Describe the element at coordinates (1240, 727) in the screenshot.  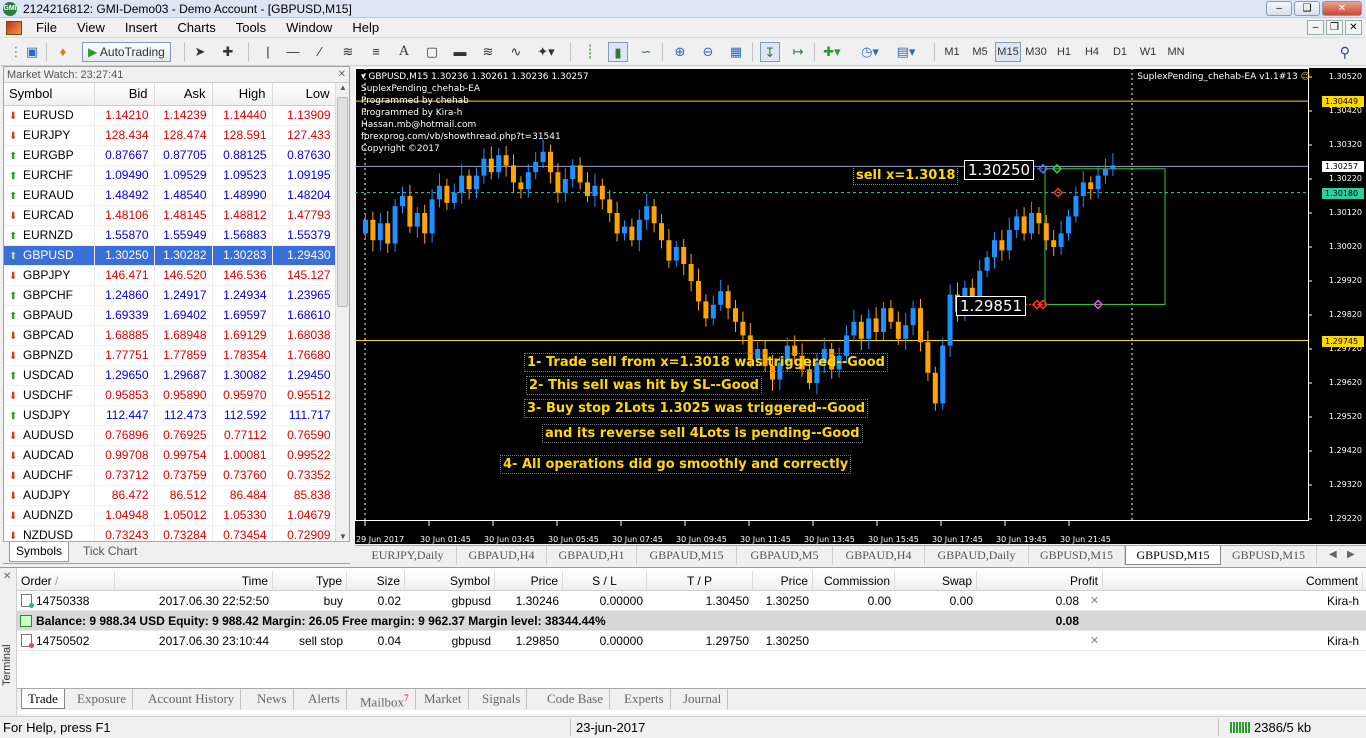
I see `connection-status-icon` at that location.